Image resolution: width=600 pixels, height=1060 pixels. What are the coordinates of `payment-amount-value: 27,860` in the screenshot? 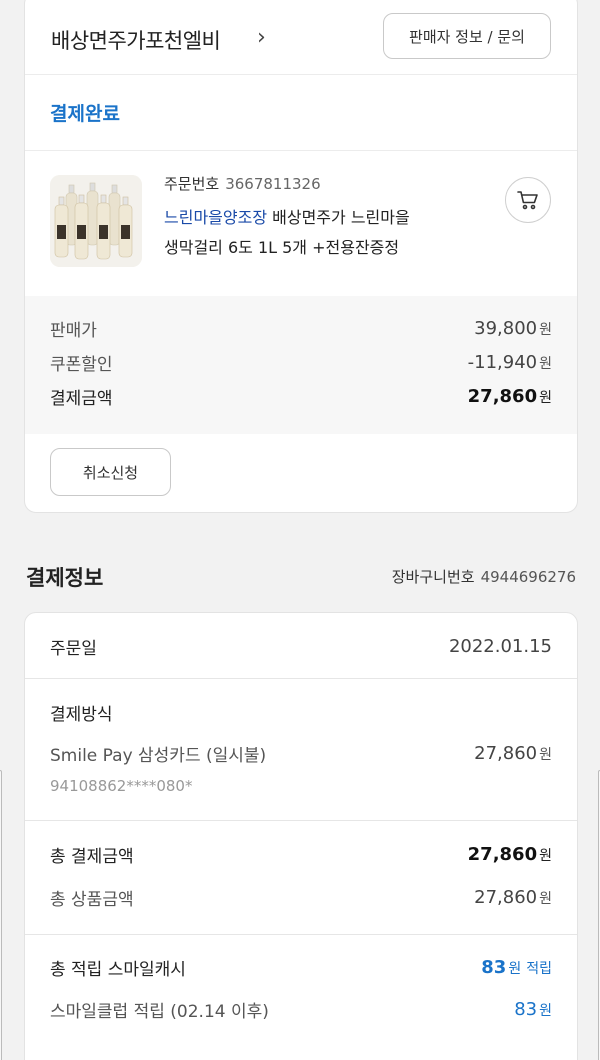 It's located at (502, 396).